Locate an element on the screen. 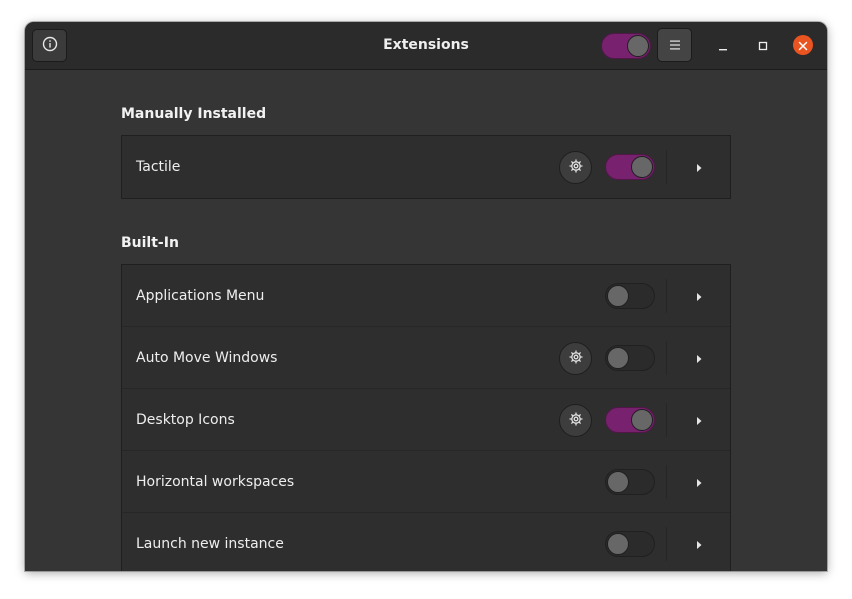  manually-installed-heading: Manually Installed is located at coordinates (194, 114).